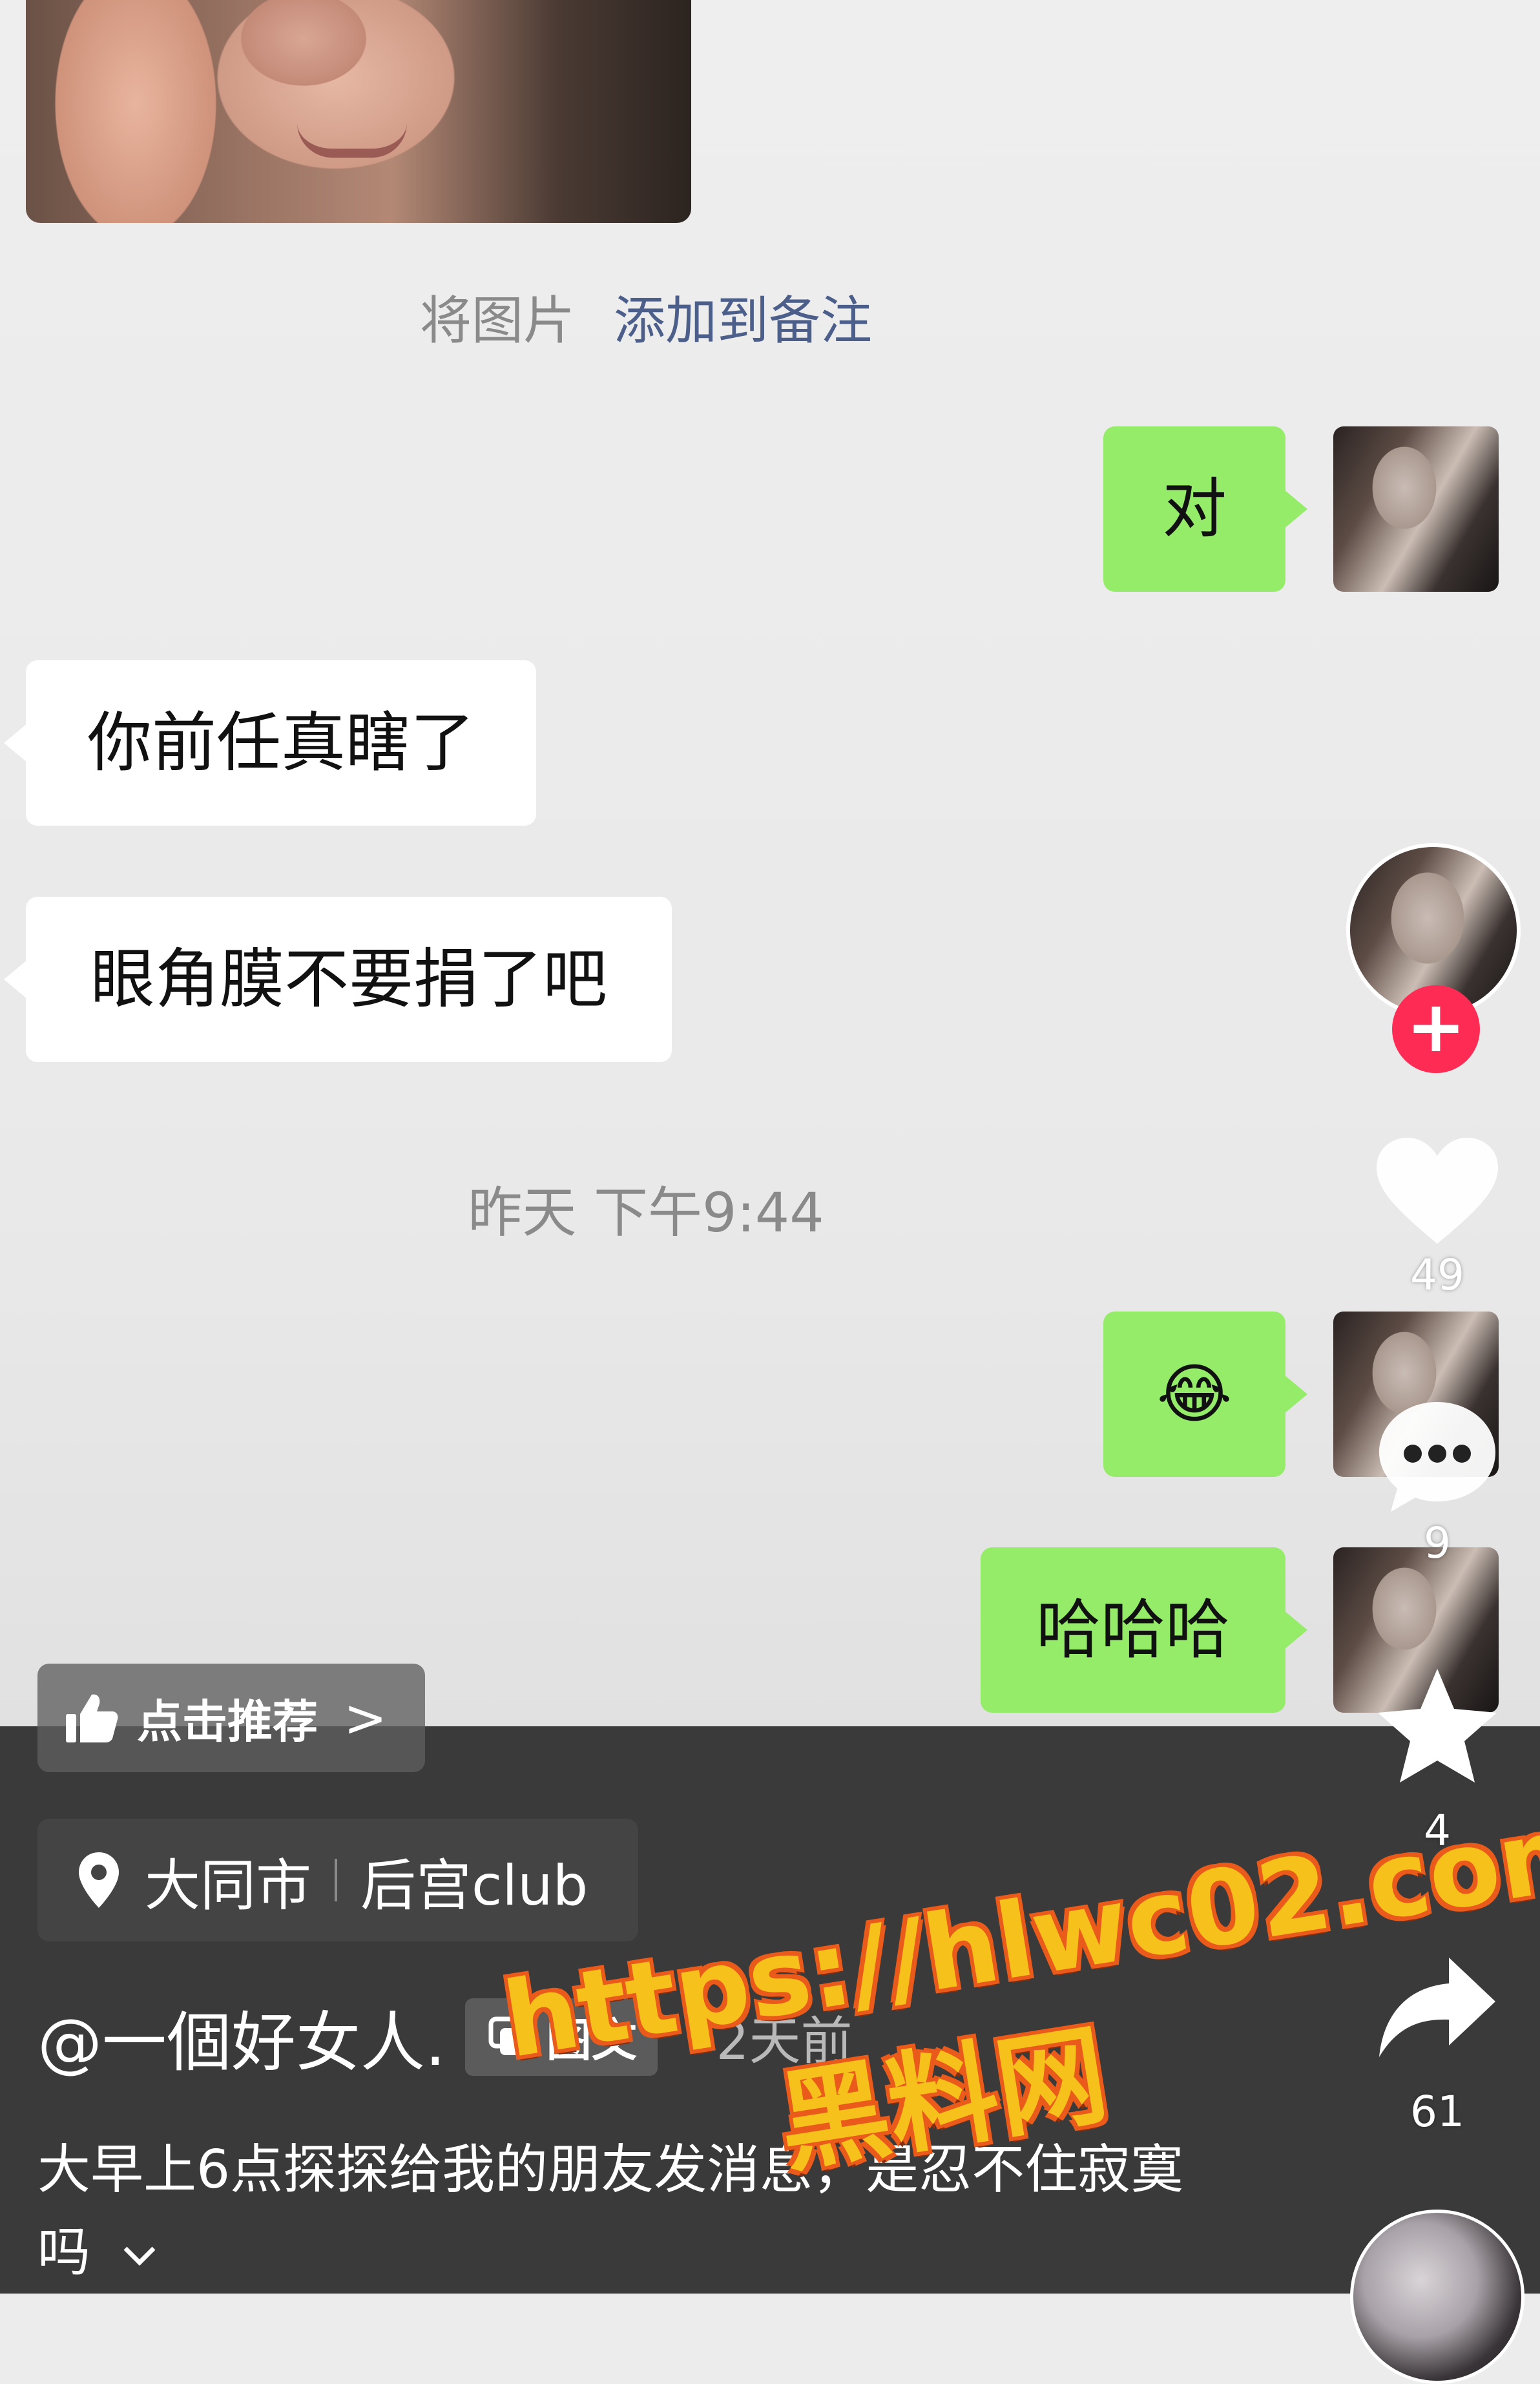 The height and width of the screenshot is (2384, 1540). I want to click on message-text: 你前任真瞎了, so click(281, 742).